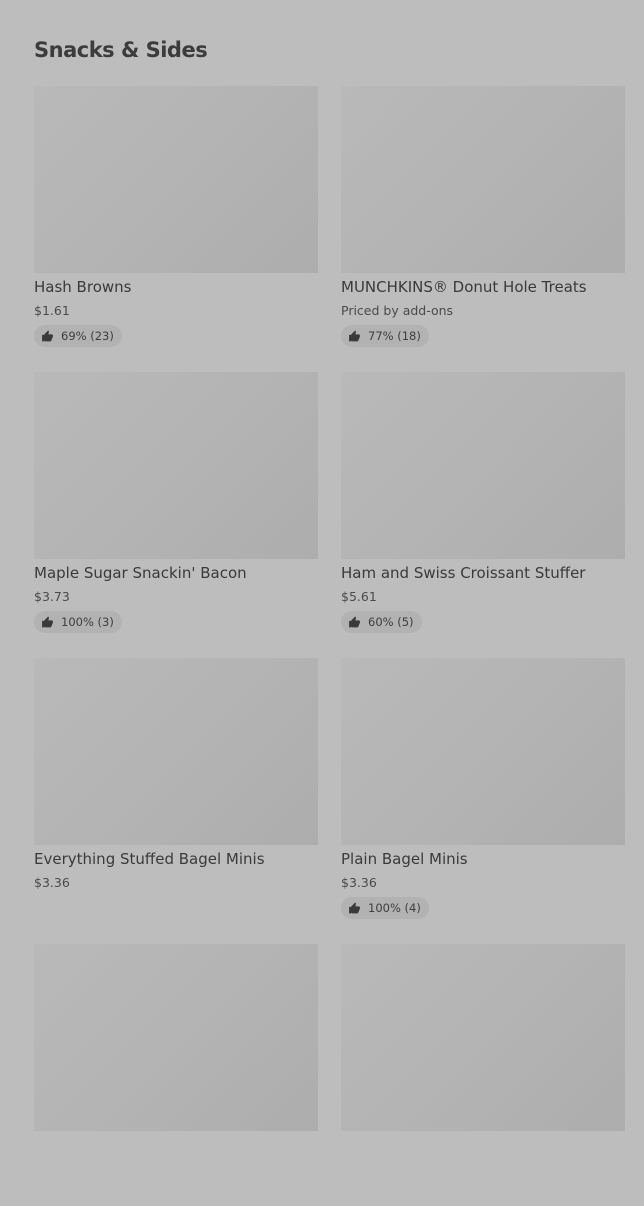 The image size is (644, 1206). I want to click on menu-item-card: Everything Stuffed Bagel Minis $3.36, so click(176, 789).